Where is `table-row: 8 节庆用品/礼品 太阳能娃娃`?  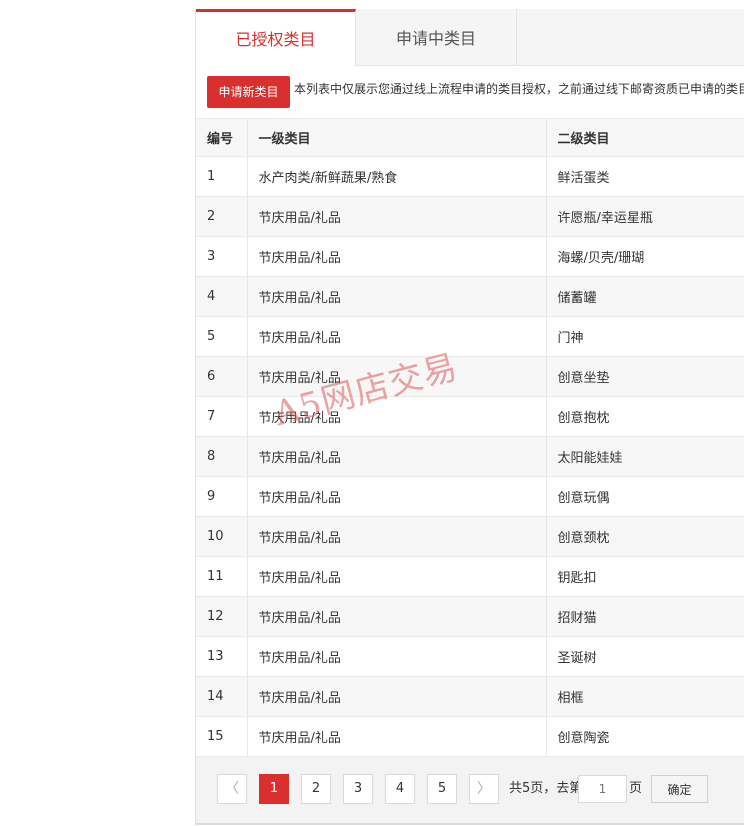
table-row: 8 节庆用品/礼品 太阳能娃娃 is located at coordinates (470, 456).